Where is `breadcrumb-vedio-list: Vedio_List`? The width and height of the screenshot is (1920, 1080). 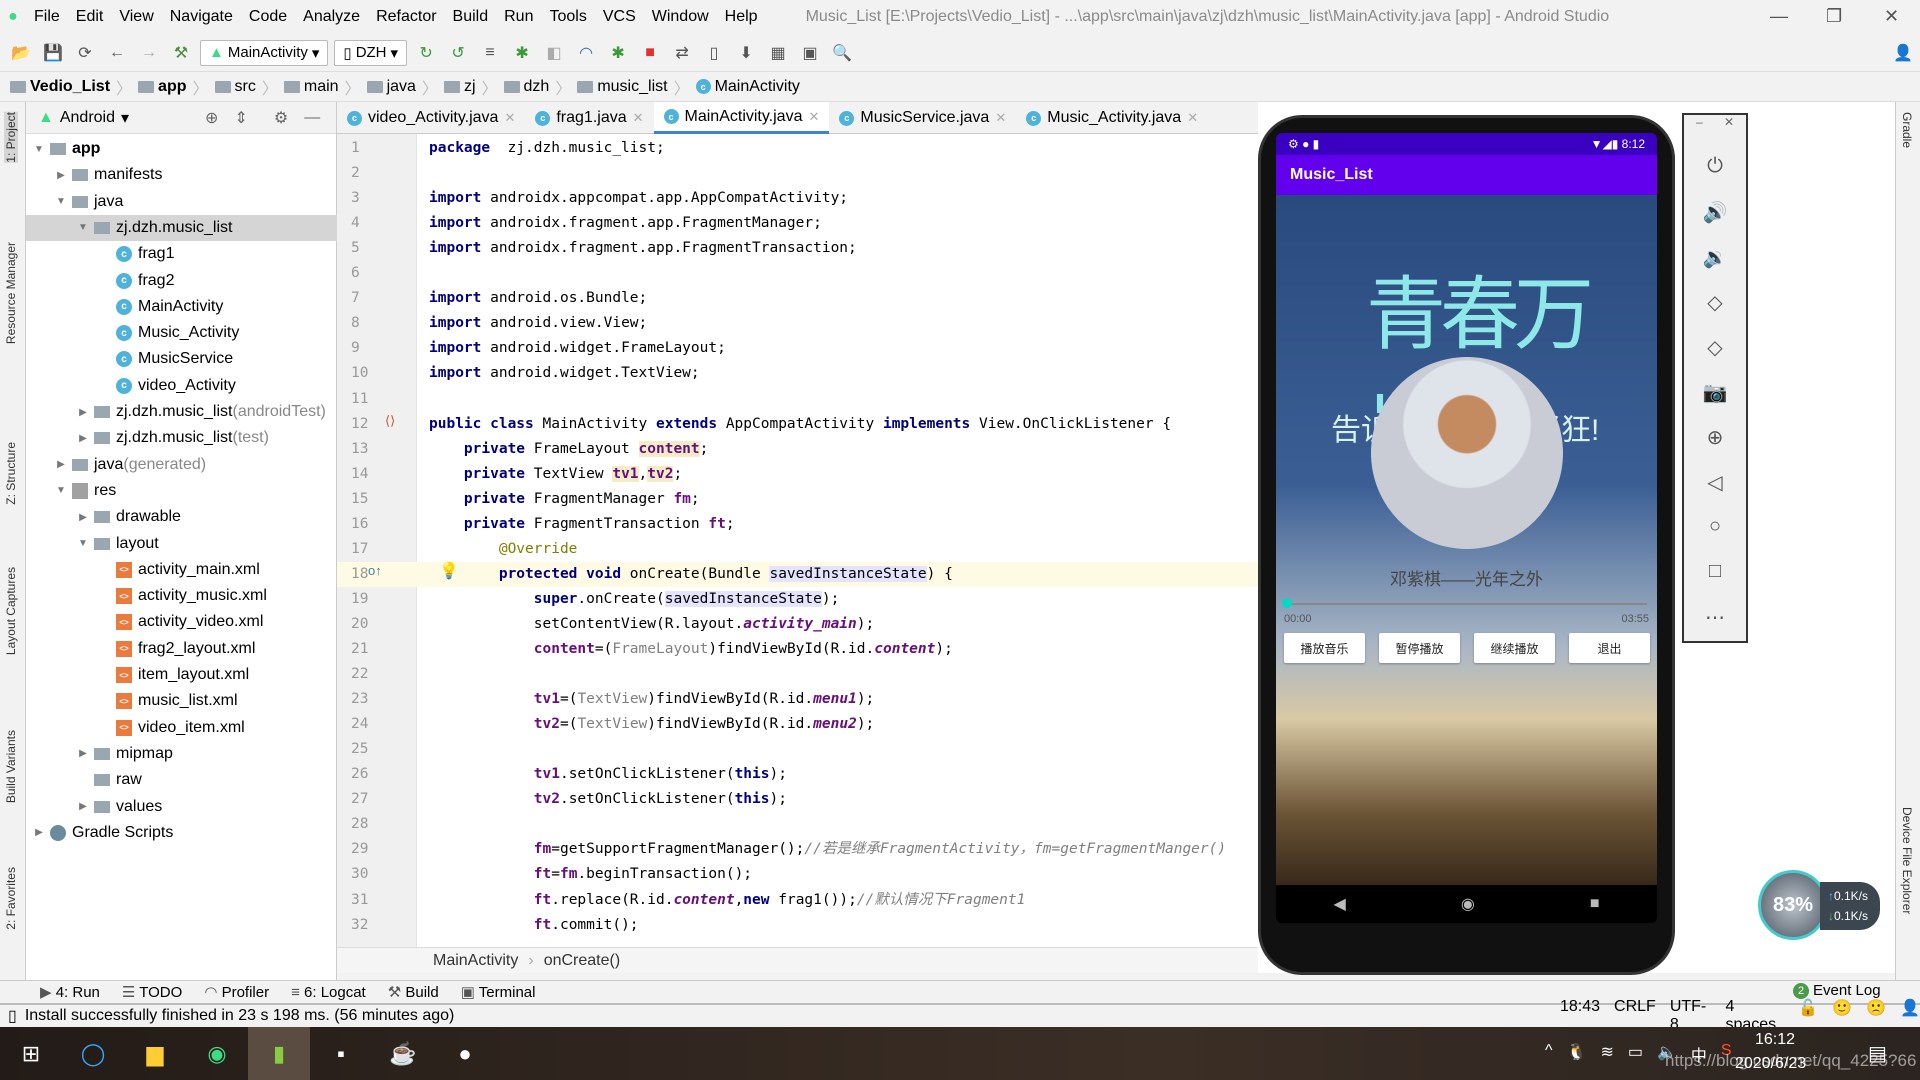
breadcrumb-vedio-list: Vedio_List is located at coordinates (60, 87).